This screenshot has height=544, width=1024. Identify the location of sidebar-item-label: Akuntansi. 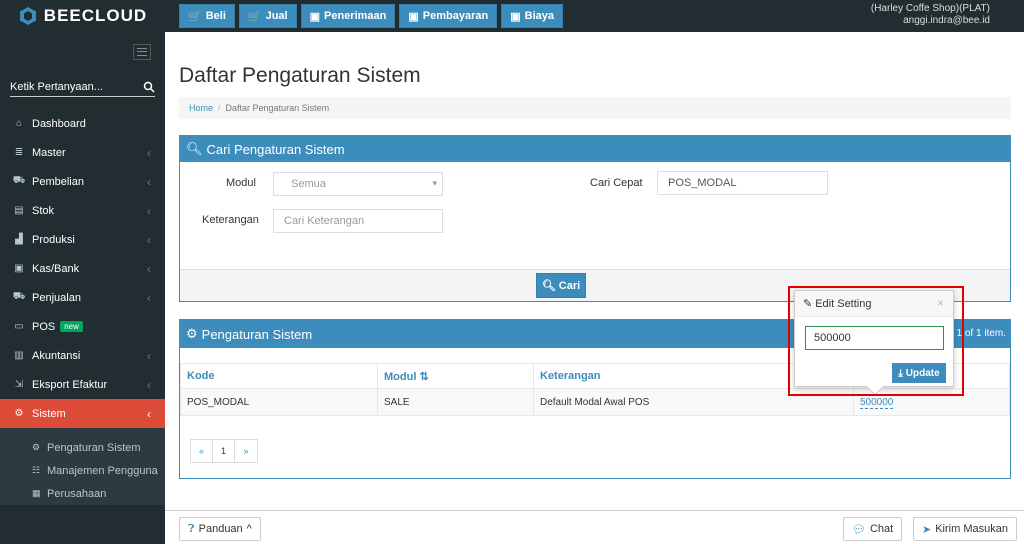
(56, 355).